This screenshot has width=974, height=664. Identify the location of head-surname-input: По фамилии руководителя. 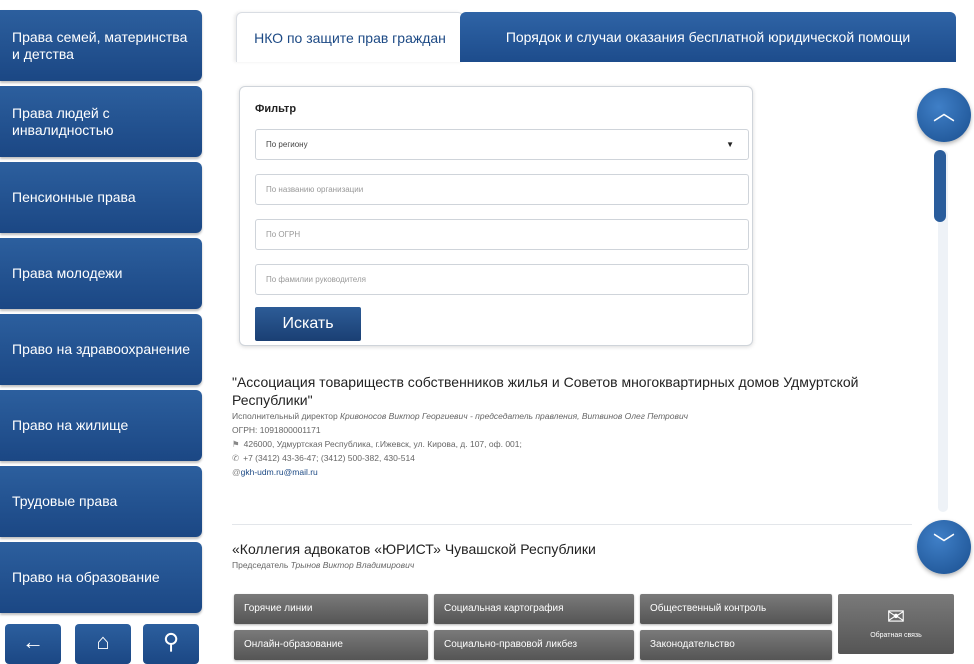
(502, 279).